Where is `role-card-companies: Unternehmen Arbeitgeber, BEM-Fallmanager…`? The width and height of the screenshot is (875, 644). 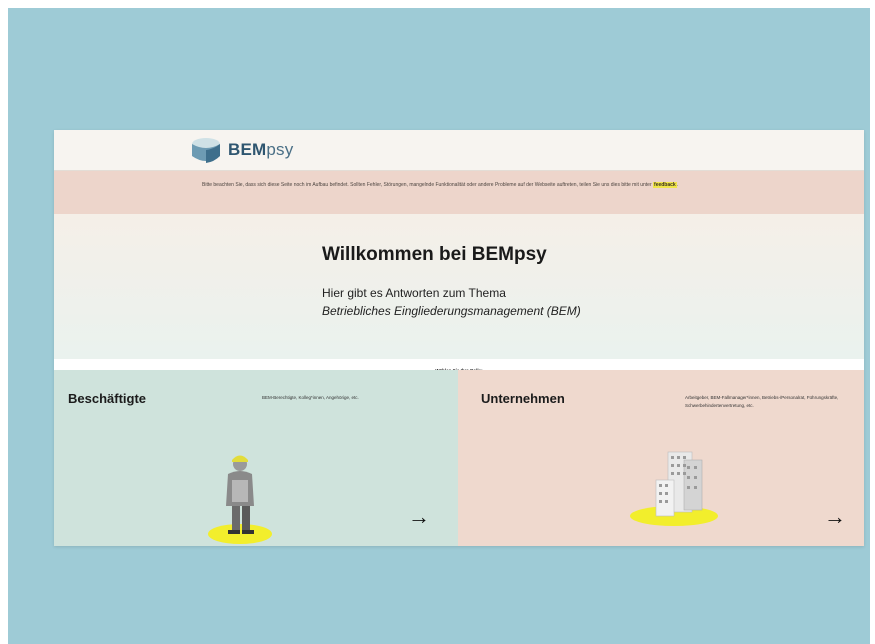
role-card-companies: Unternehmen Arbeitgeber, BEM-Fallmanager… is located at coordinates (661, 458).